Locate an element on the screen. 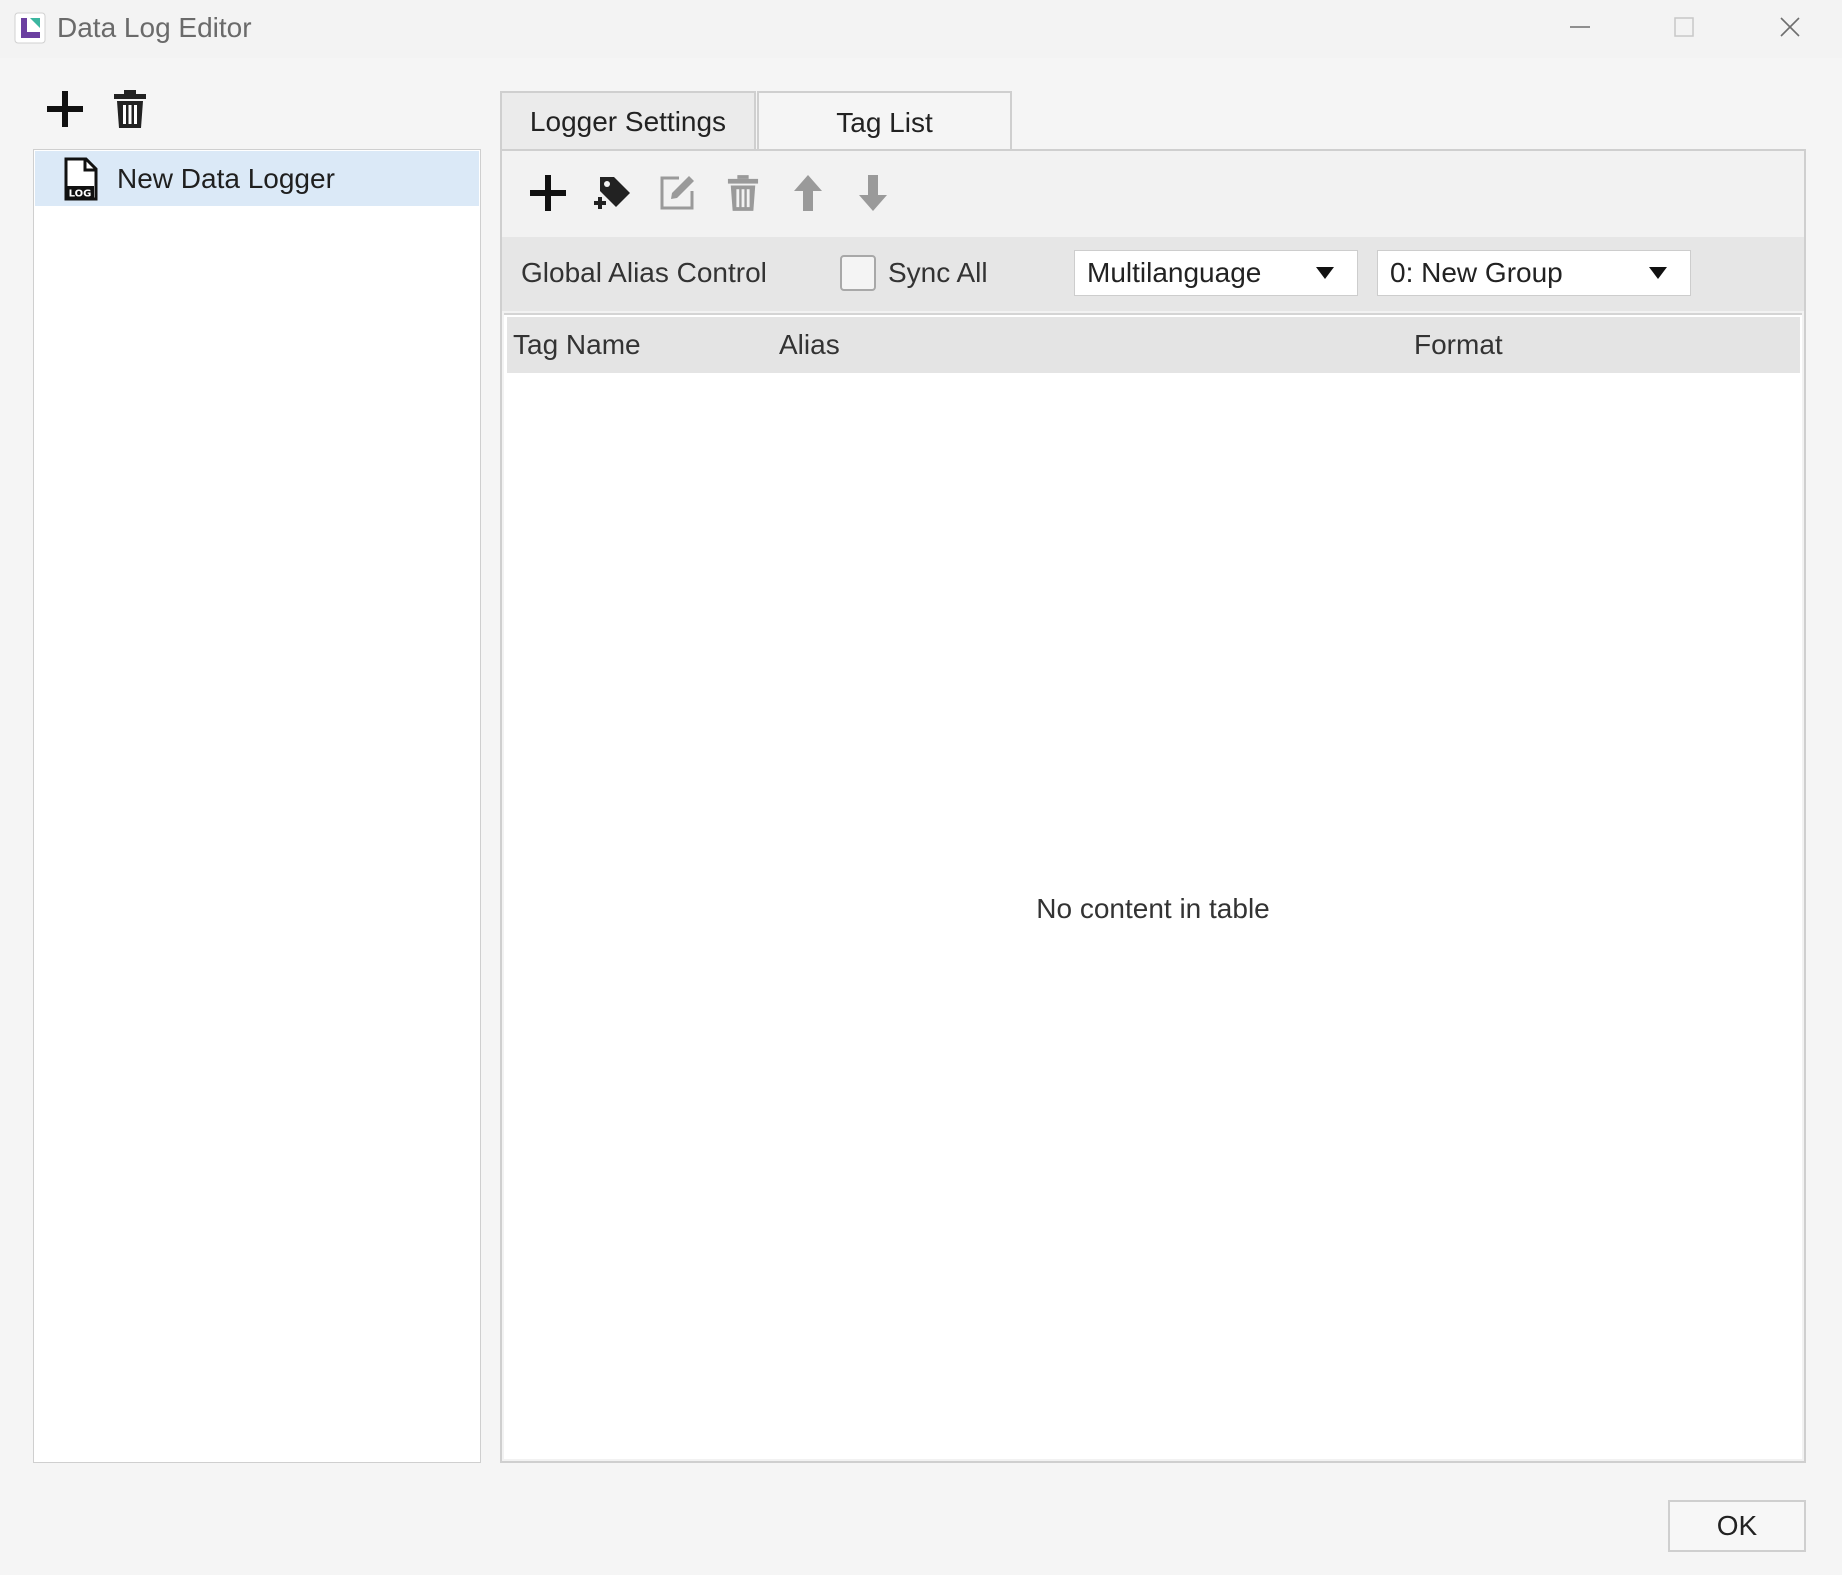 The image size is (1842, 1575). language-select-value: Multilanguage is located at coordinates (1174, 272).